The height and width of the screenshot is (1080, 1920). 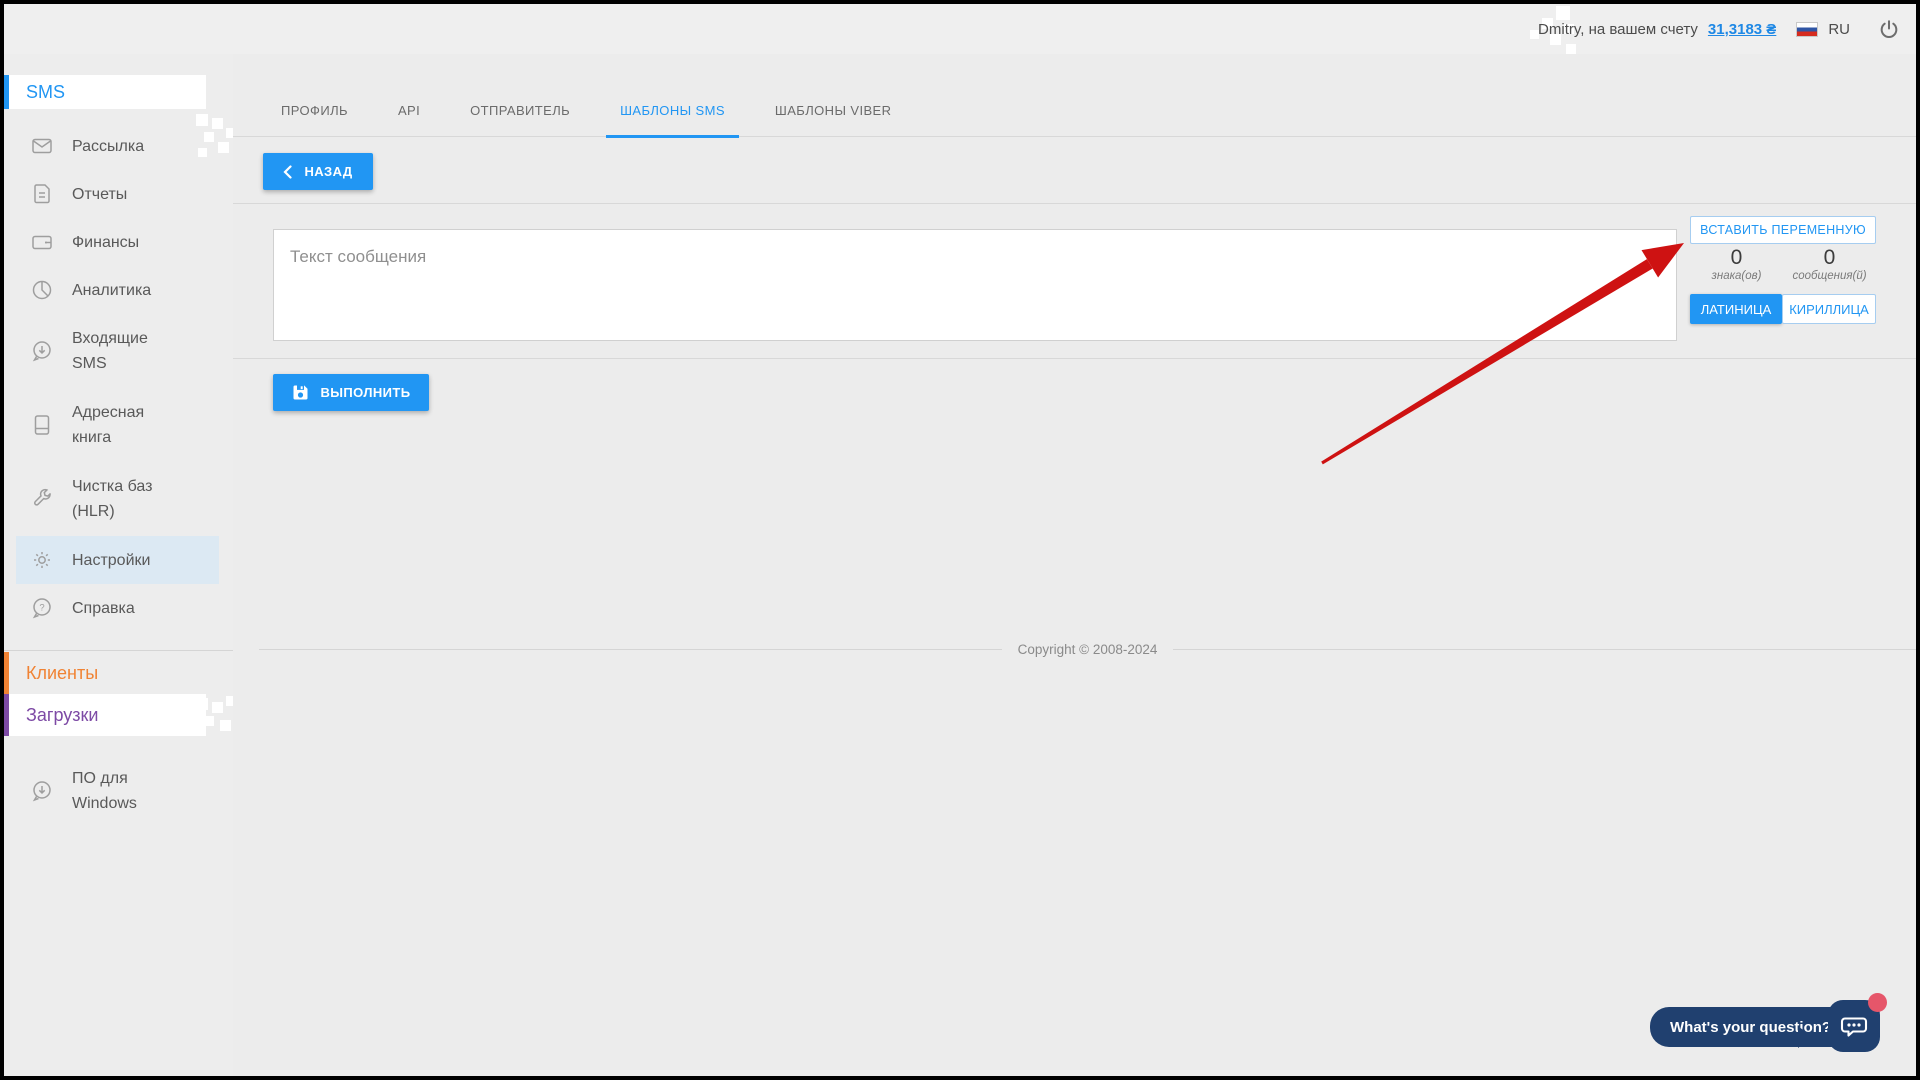 What do you see at coordinates (118, 290) in the screenshot?
I see `sidebar-item-analitika: Аналитика` at bounding box center [118, 290].